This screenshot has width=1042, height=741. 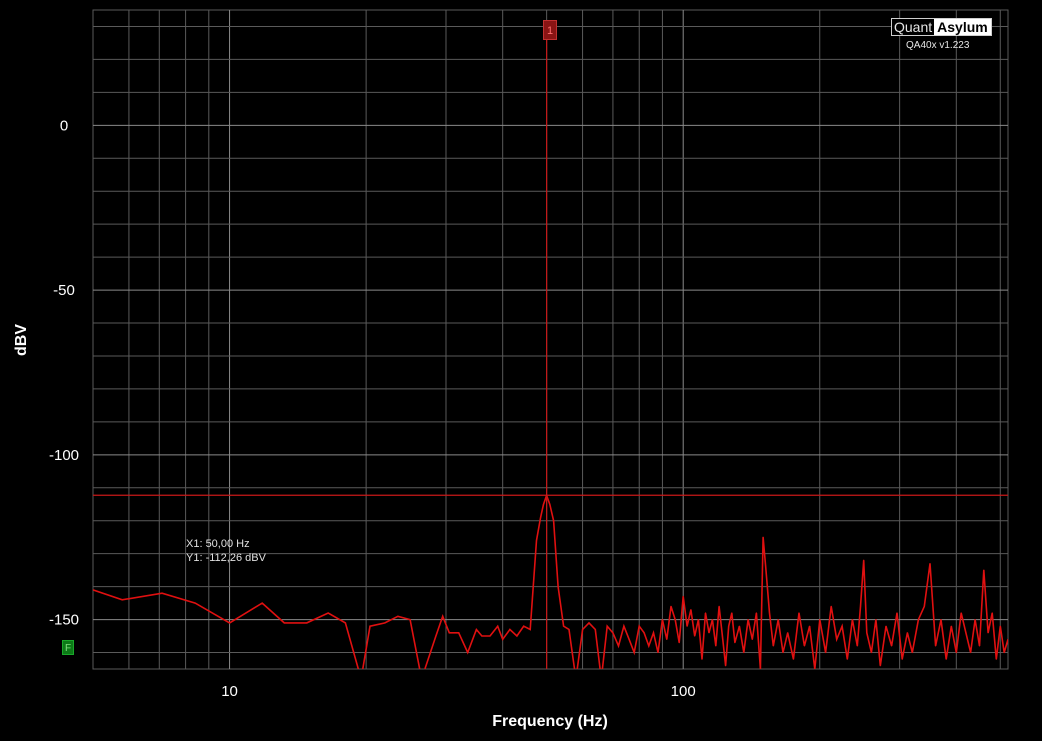 I want to click on x-tick-label: 100, so click(x=683, y=691).